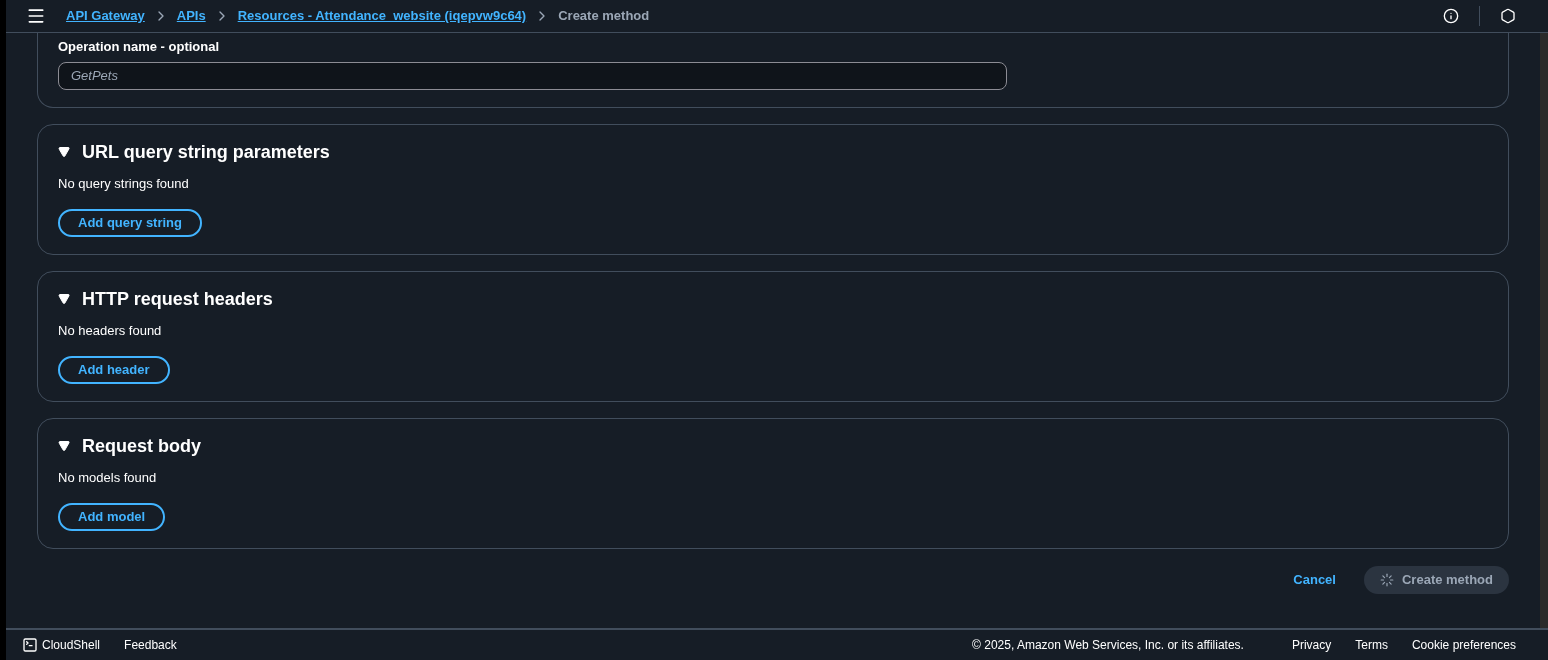 The height and width of the screenshot is (660, 1548). Describe the element at coordinates (130, 223) in the screenshot. I see `add-button: Add query string` at that location.